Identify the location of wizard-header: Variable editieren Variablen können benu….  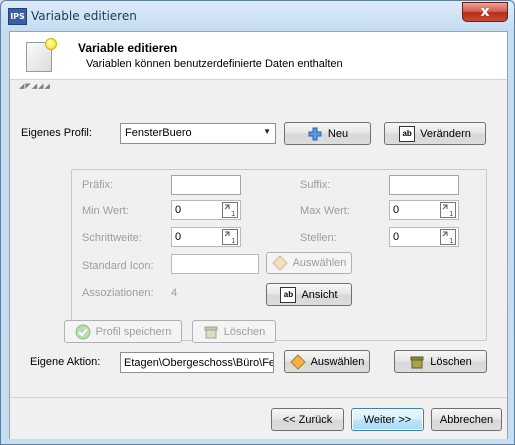
(258, 56).